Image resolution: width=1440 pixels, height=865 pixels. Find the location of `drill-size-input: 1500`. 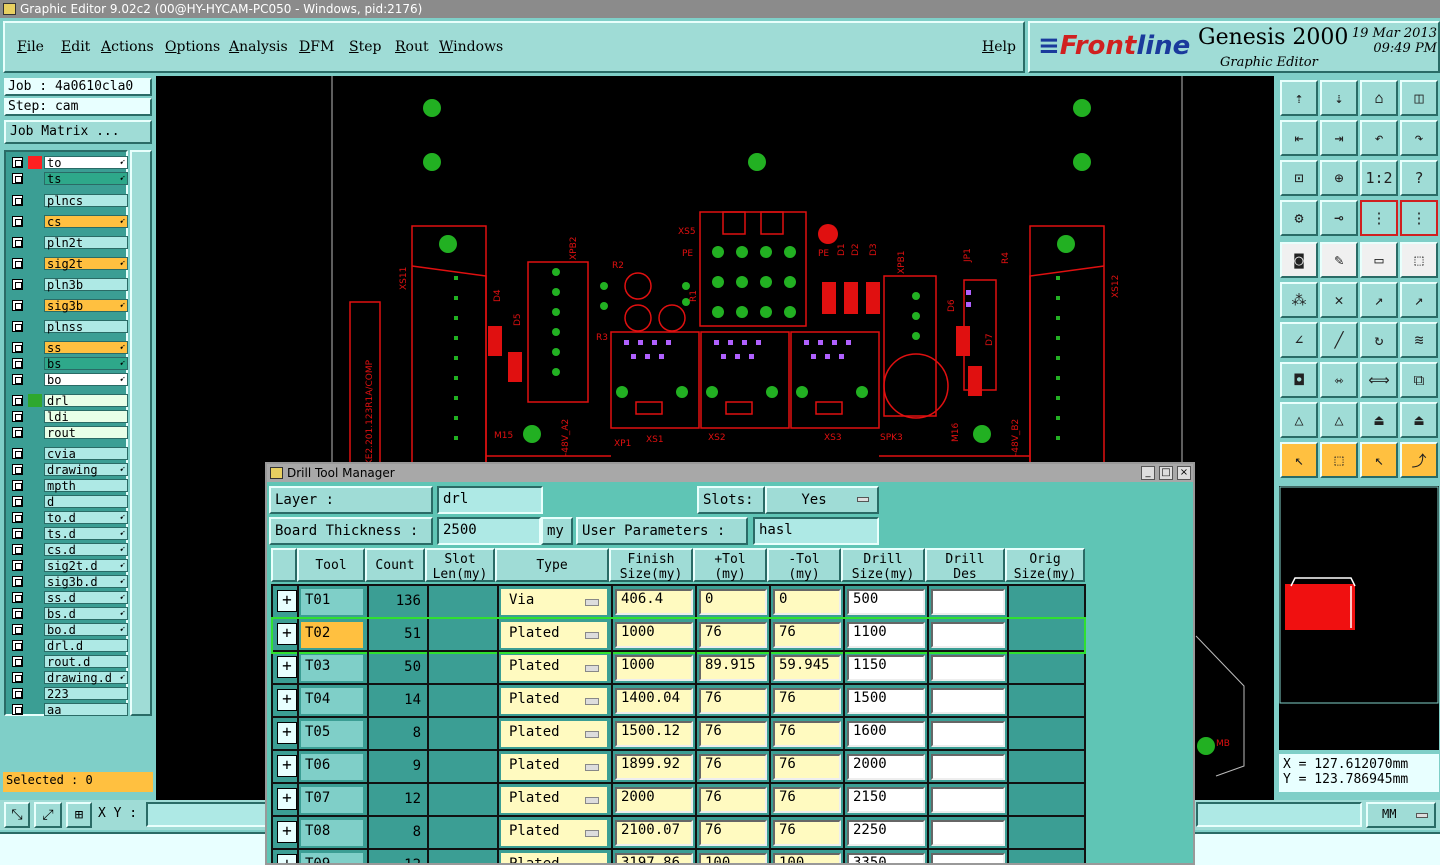

drill-size-input: 1500 is located at coordinates (886, 701).